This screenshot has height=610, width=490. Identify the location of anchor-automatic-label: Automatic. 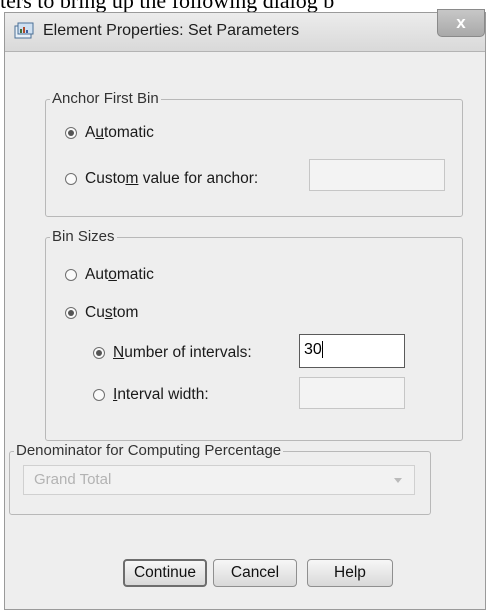
(119, 132).